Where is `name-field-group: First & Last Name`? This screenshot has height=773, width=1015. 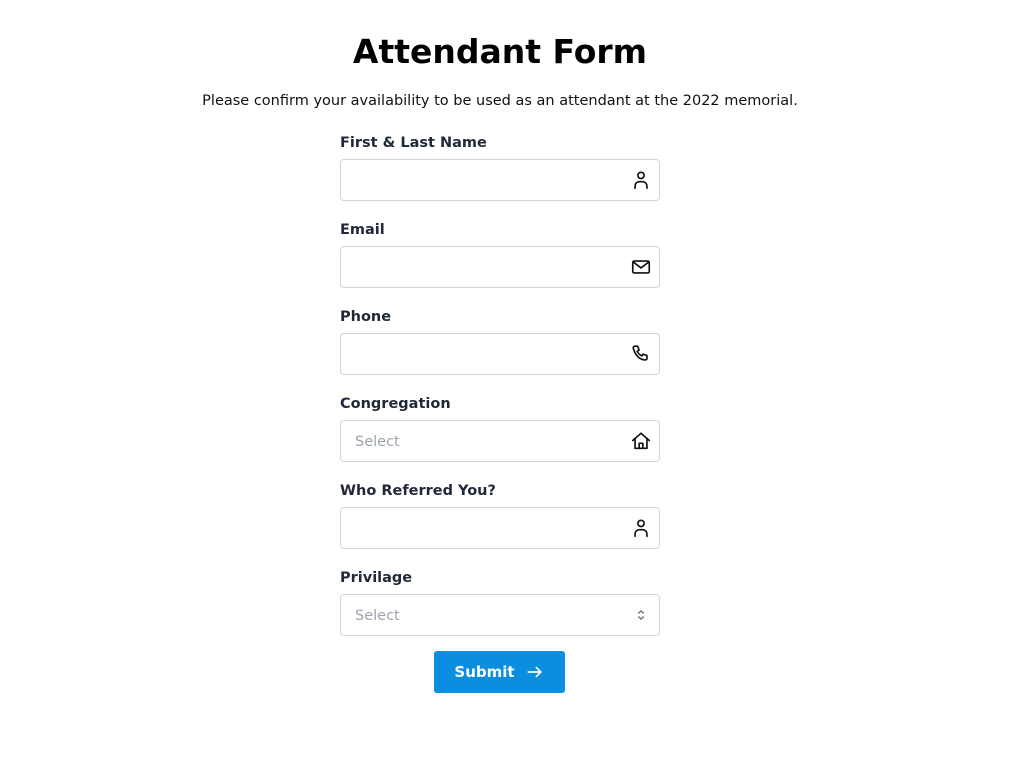 name-field-group: First & Last Name is located at coordinates (500, 176).